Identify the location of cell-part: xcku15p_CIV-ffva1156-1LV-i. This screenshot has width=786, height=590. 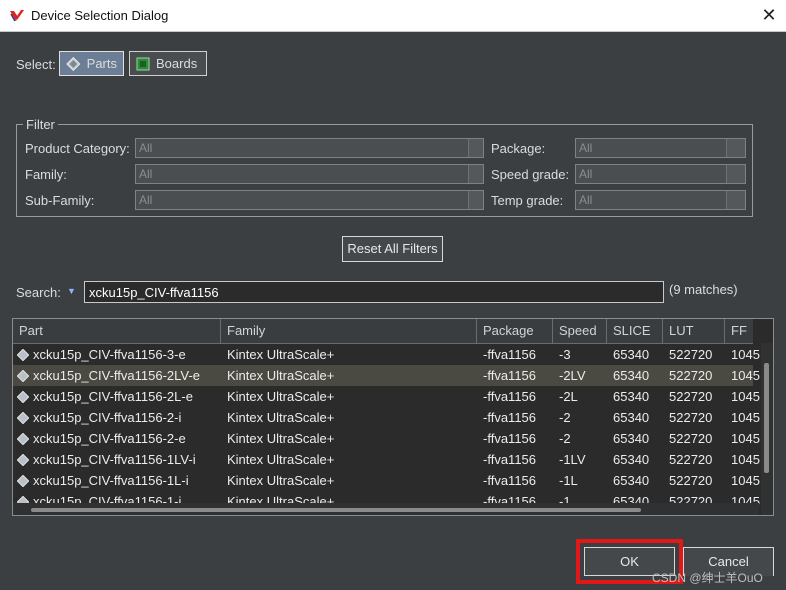
(117, 459).